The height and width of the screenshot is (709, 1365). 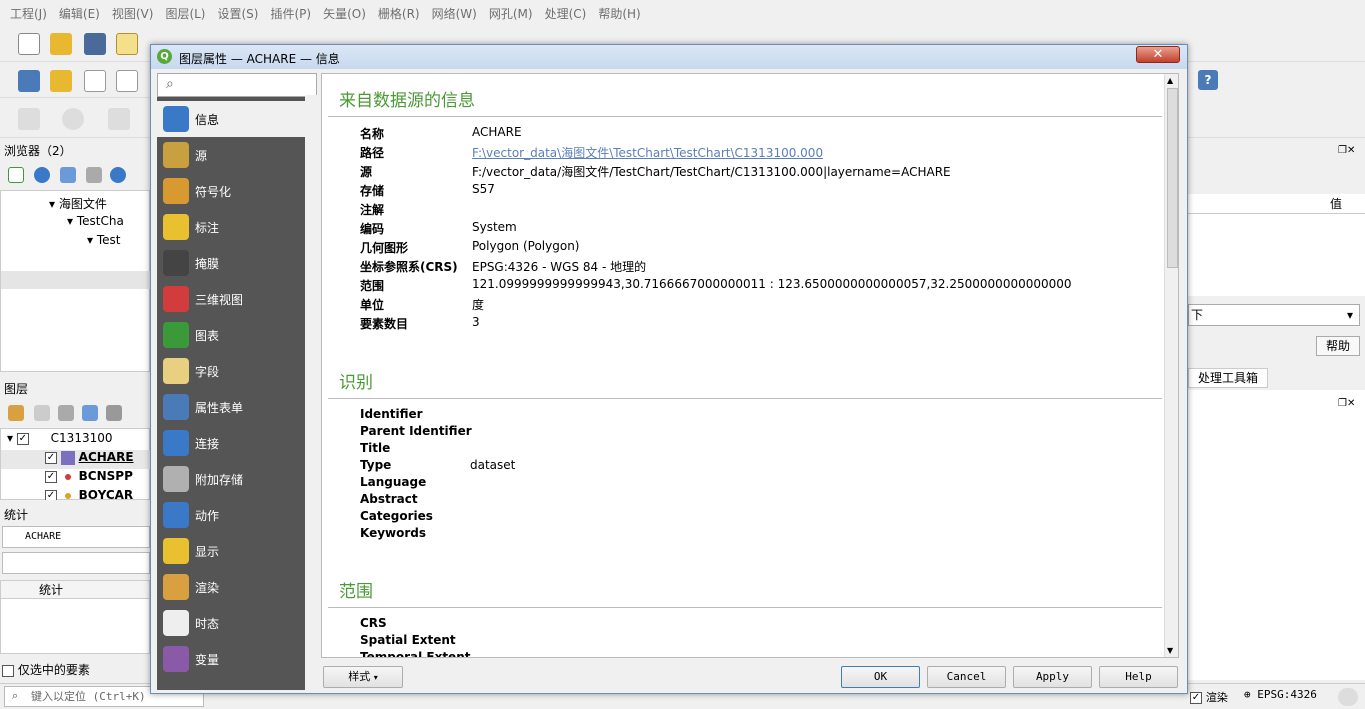 What do you see at coordinates (16, 175) in the screenshot?
I see `add-selected-icon` at bounding box center [16, 175].